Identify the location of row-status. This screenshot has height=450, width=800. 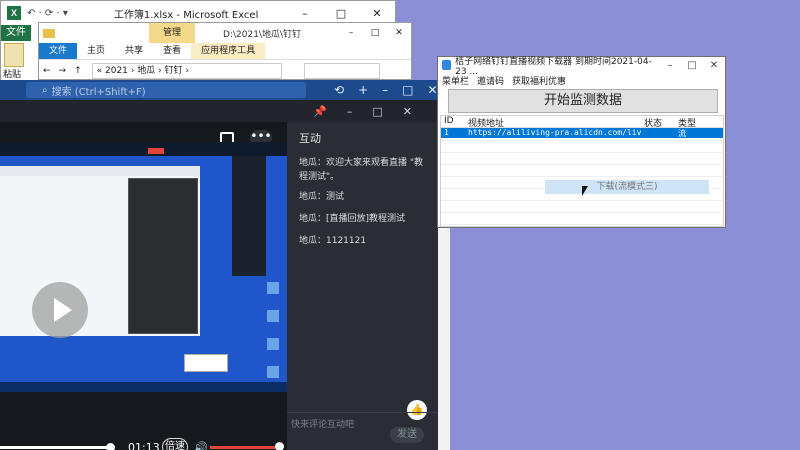
(658, 133).